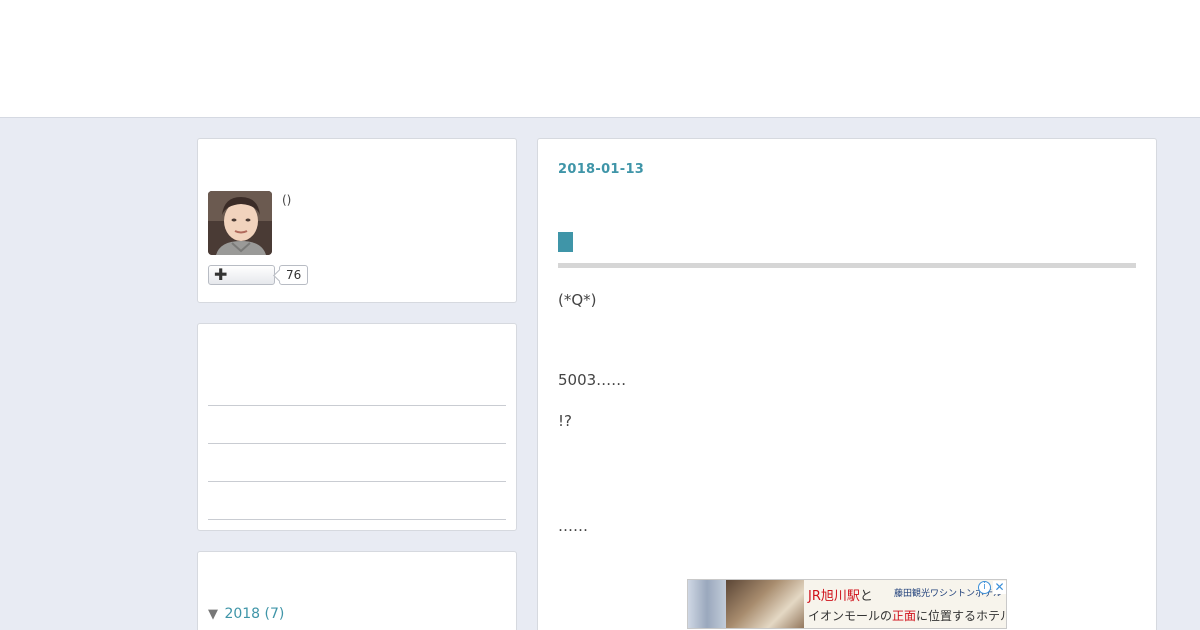 This screenshot has width=1200, height=630. I want to click on ad-headline: JR旭川駅と, so click(840, 594).